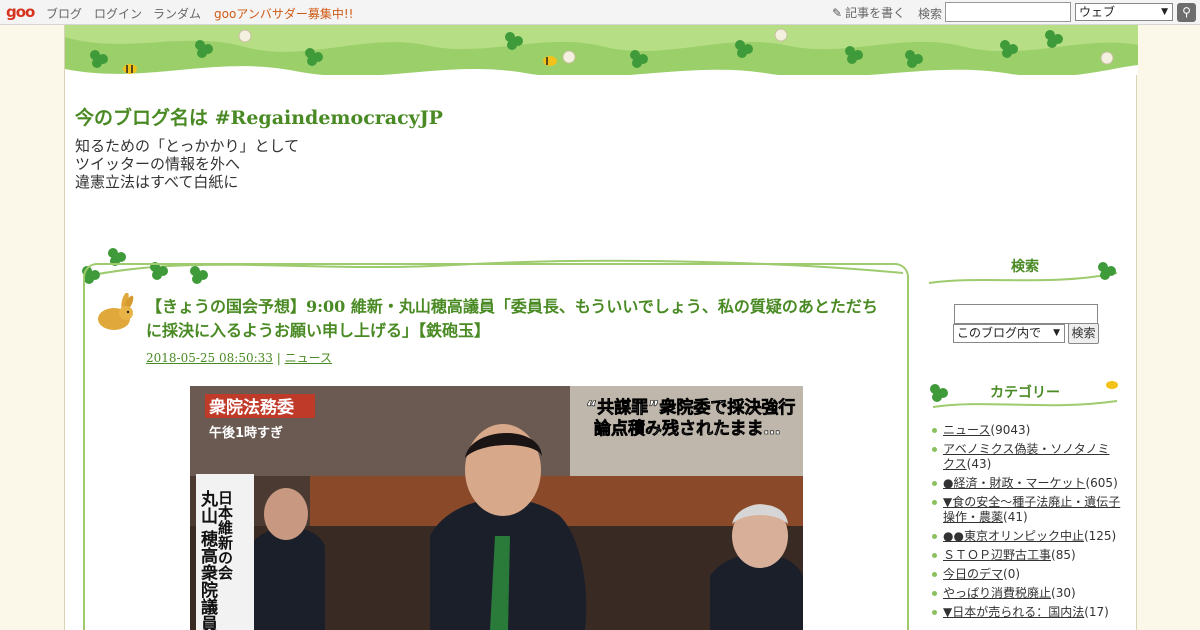 The image size is (1200, 630). Describe the element at coordinates (187, 146) in the screenshot. I see `blog-description-line: 知るための「とっかかり」として` at that location.